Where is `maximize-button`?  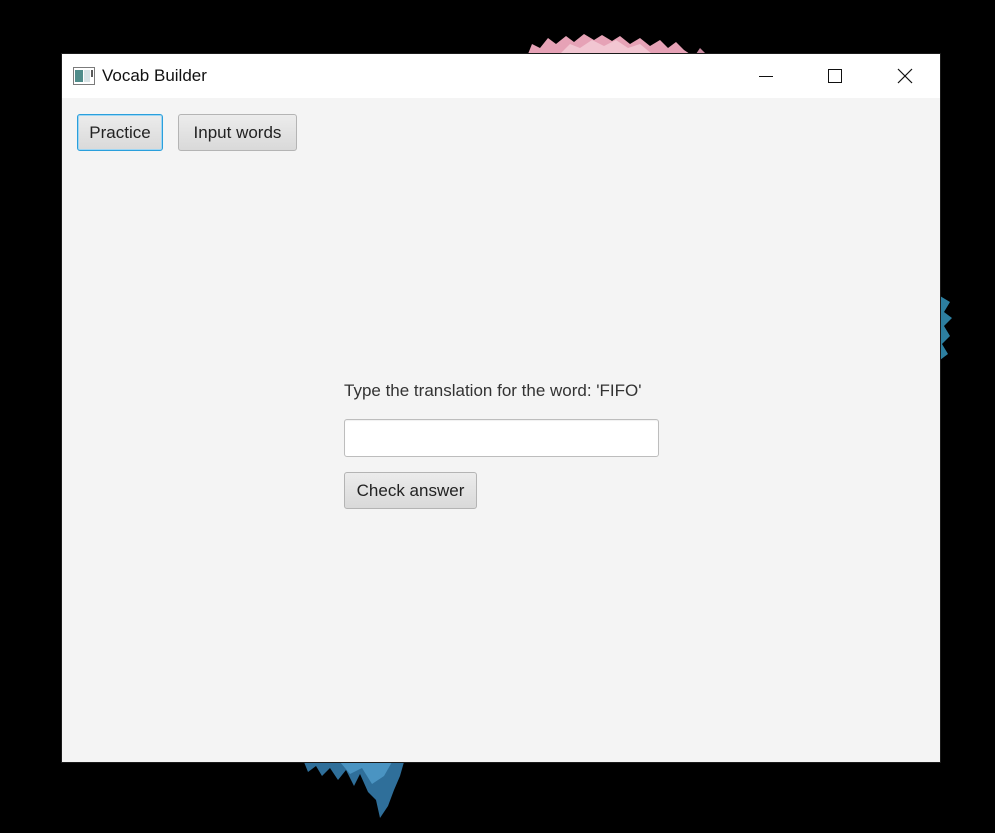
maximize-button is located at coordinates (835, 76).